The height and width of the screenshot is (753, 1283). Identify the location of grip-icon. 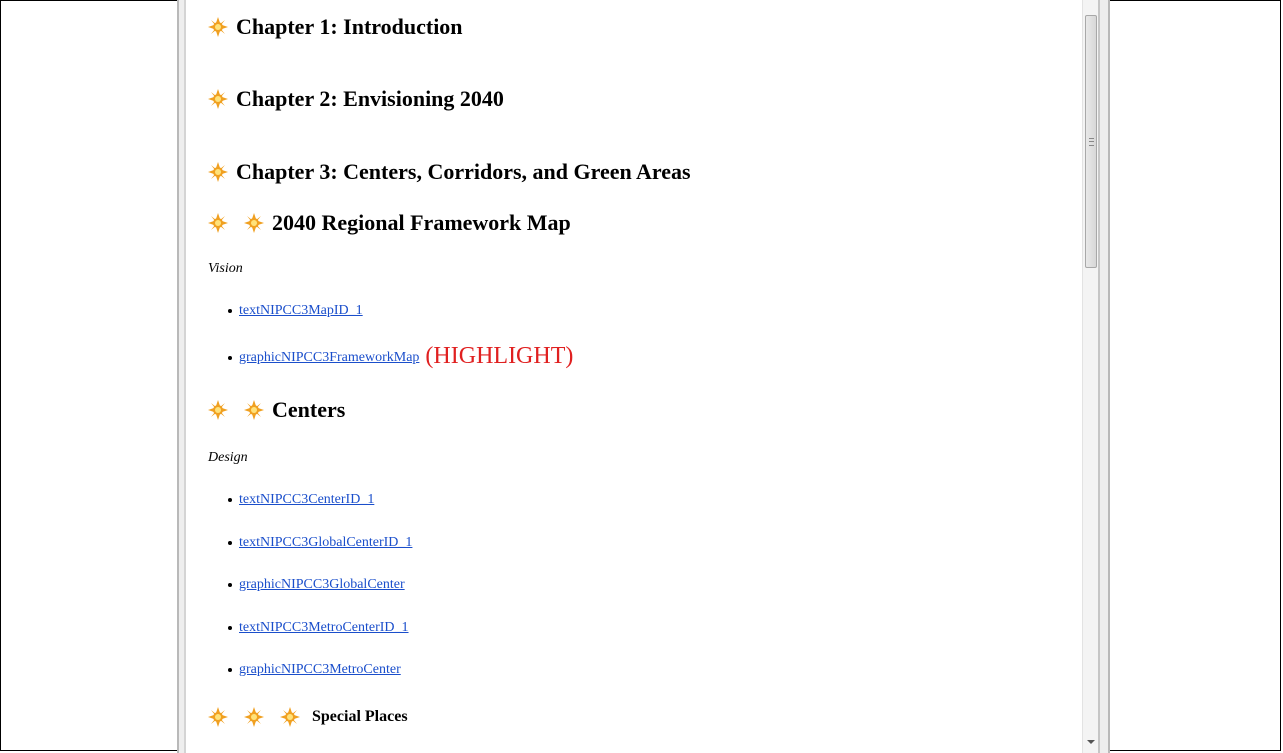
(1091, 142).